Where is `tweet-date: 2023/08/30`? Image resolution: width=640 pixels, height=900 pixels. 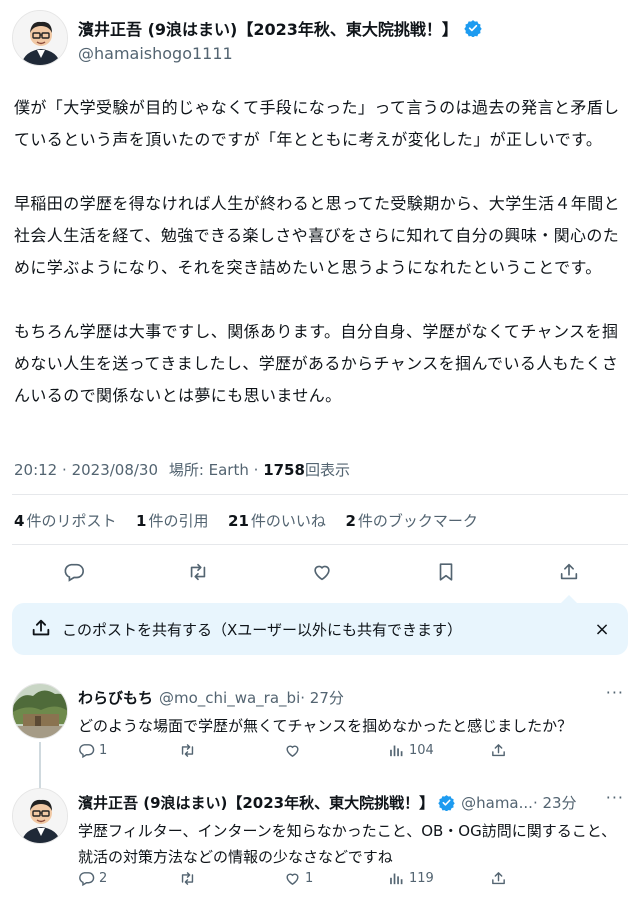 tweet-date: 2023/08/30 is located at coordinates (115, 470).